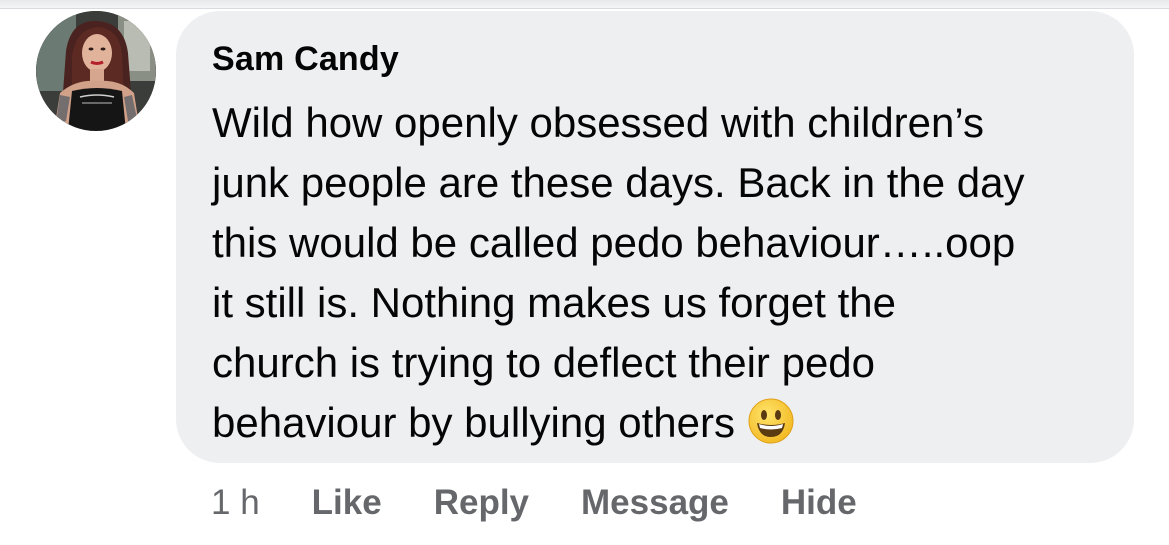  Describe the element at coordinates (554, 302) in the screenshot. I see `comment-text-line: it still is. Nothing makes us forget the` at that location.